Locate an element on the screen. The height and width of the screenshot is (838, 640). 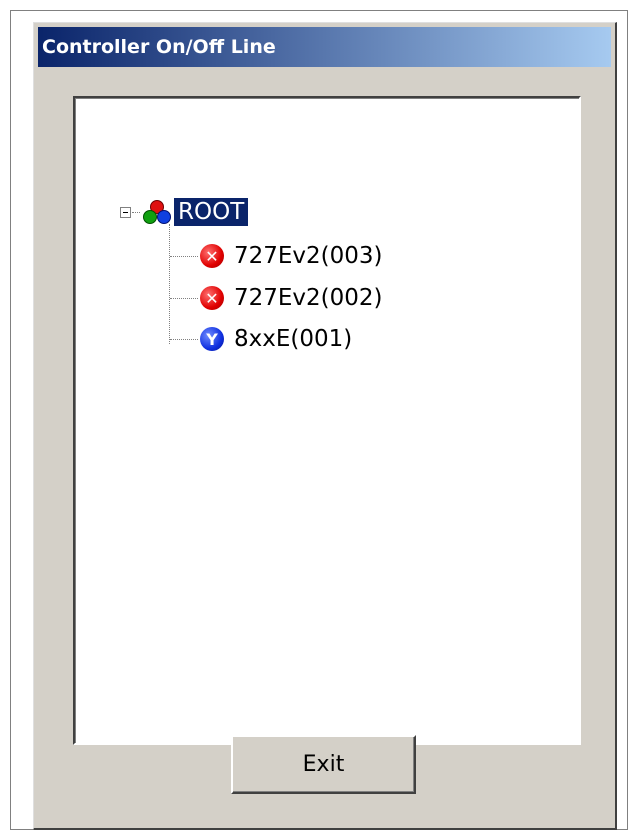
window-title: Controller On/Off Line is located at coordinates (159, 47).